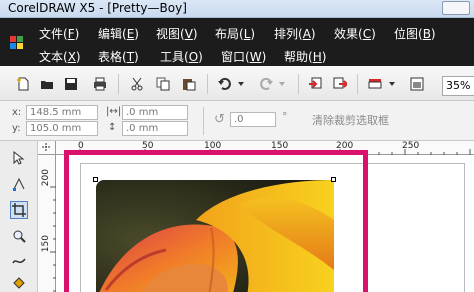 The width and height of the screenshot is (474, 292). Describe the element at coordinates (305, 56) in the screenshot. I see `menu-help: 帮助(H)` at that location.